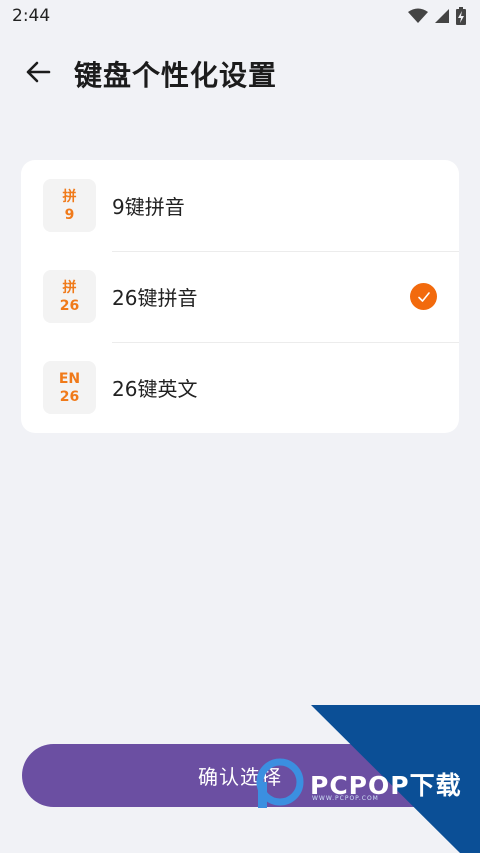 This screenshot has width=480, height=853. Describe the element at coordinates (176, 75) in the screenshot. I see `page-title: 键盘个性化设置` at that location.